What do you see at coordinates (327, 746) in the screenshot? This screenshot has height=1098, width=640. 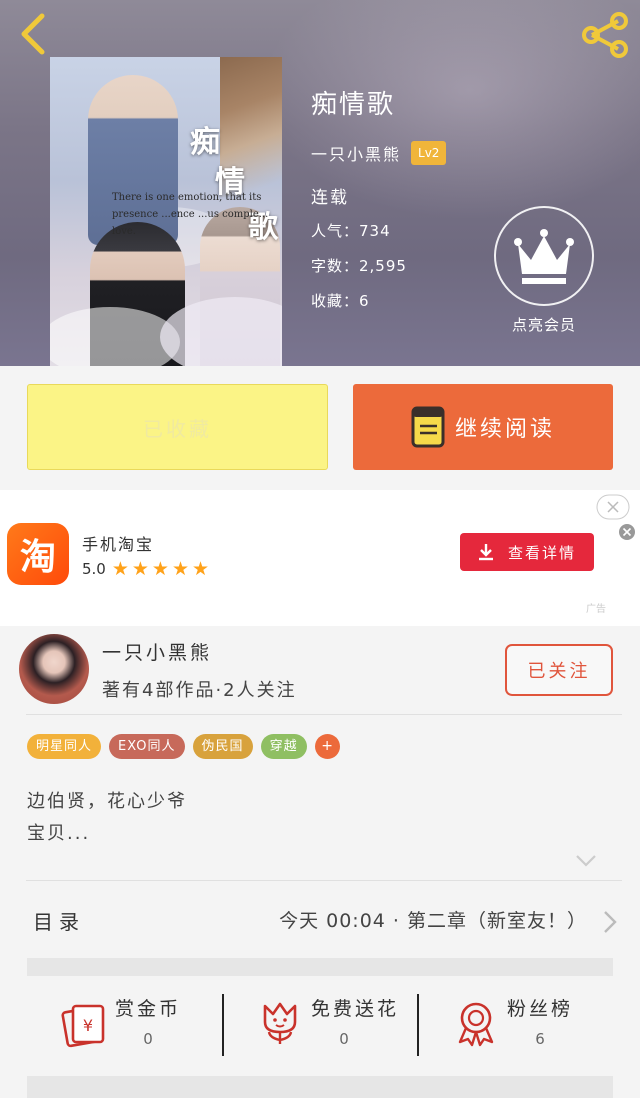 I see `more-tags-button: +` at bounding box center [327, 746].